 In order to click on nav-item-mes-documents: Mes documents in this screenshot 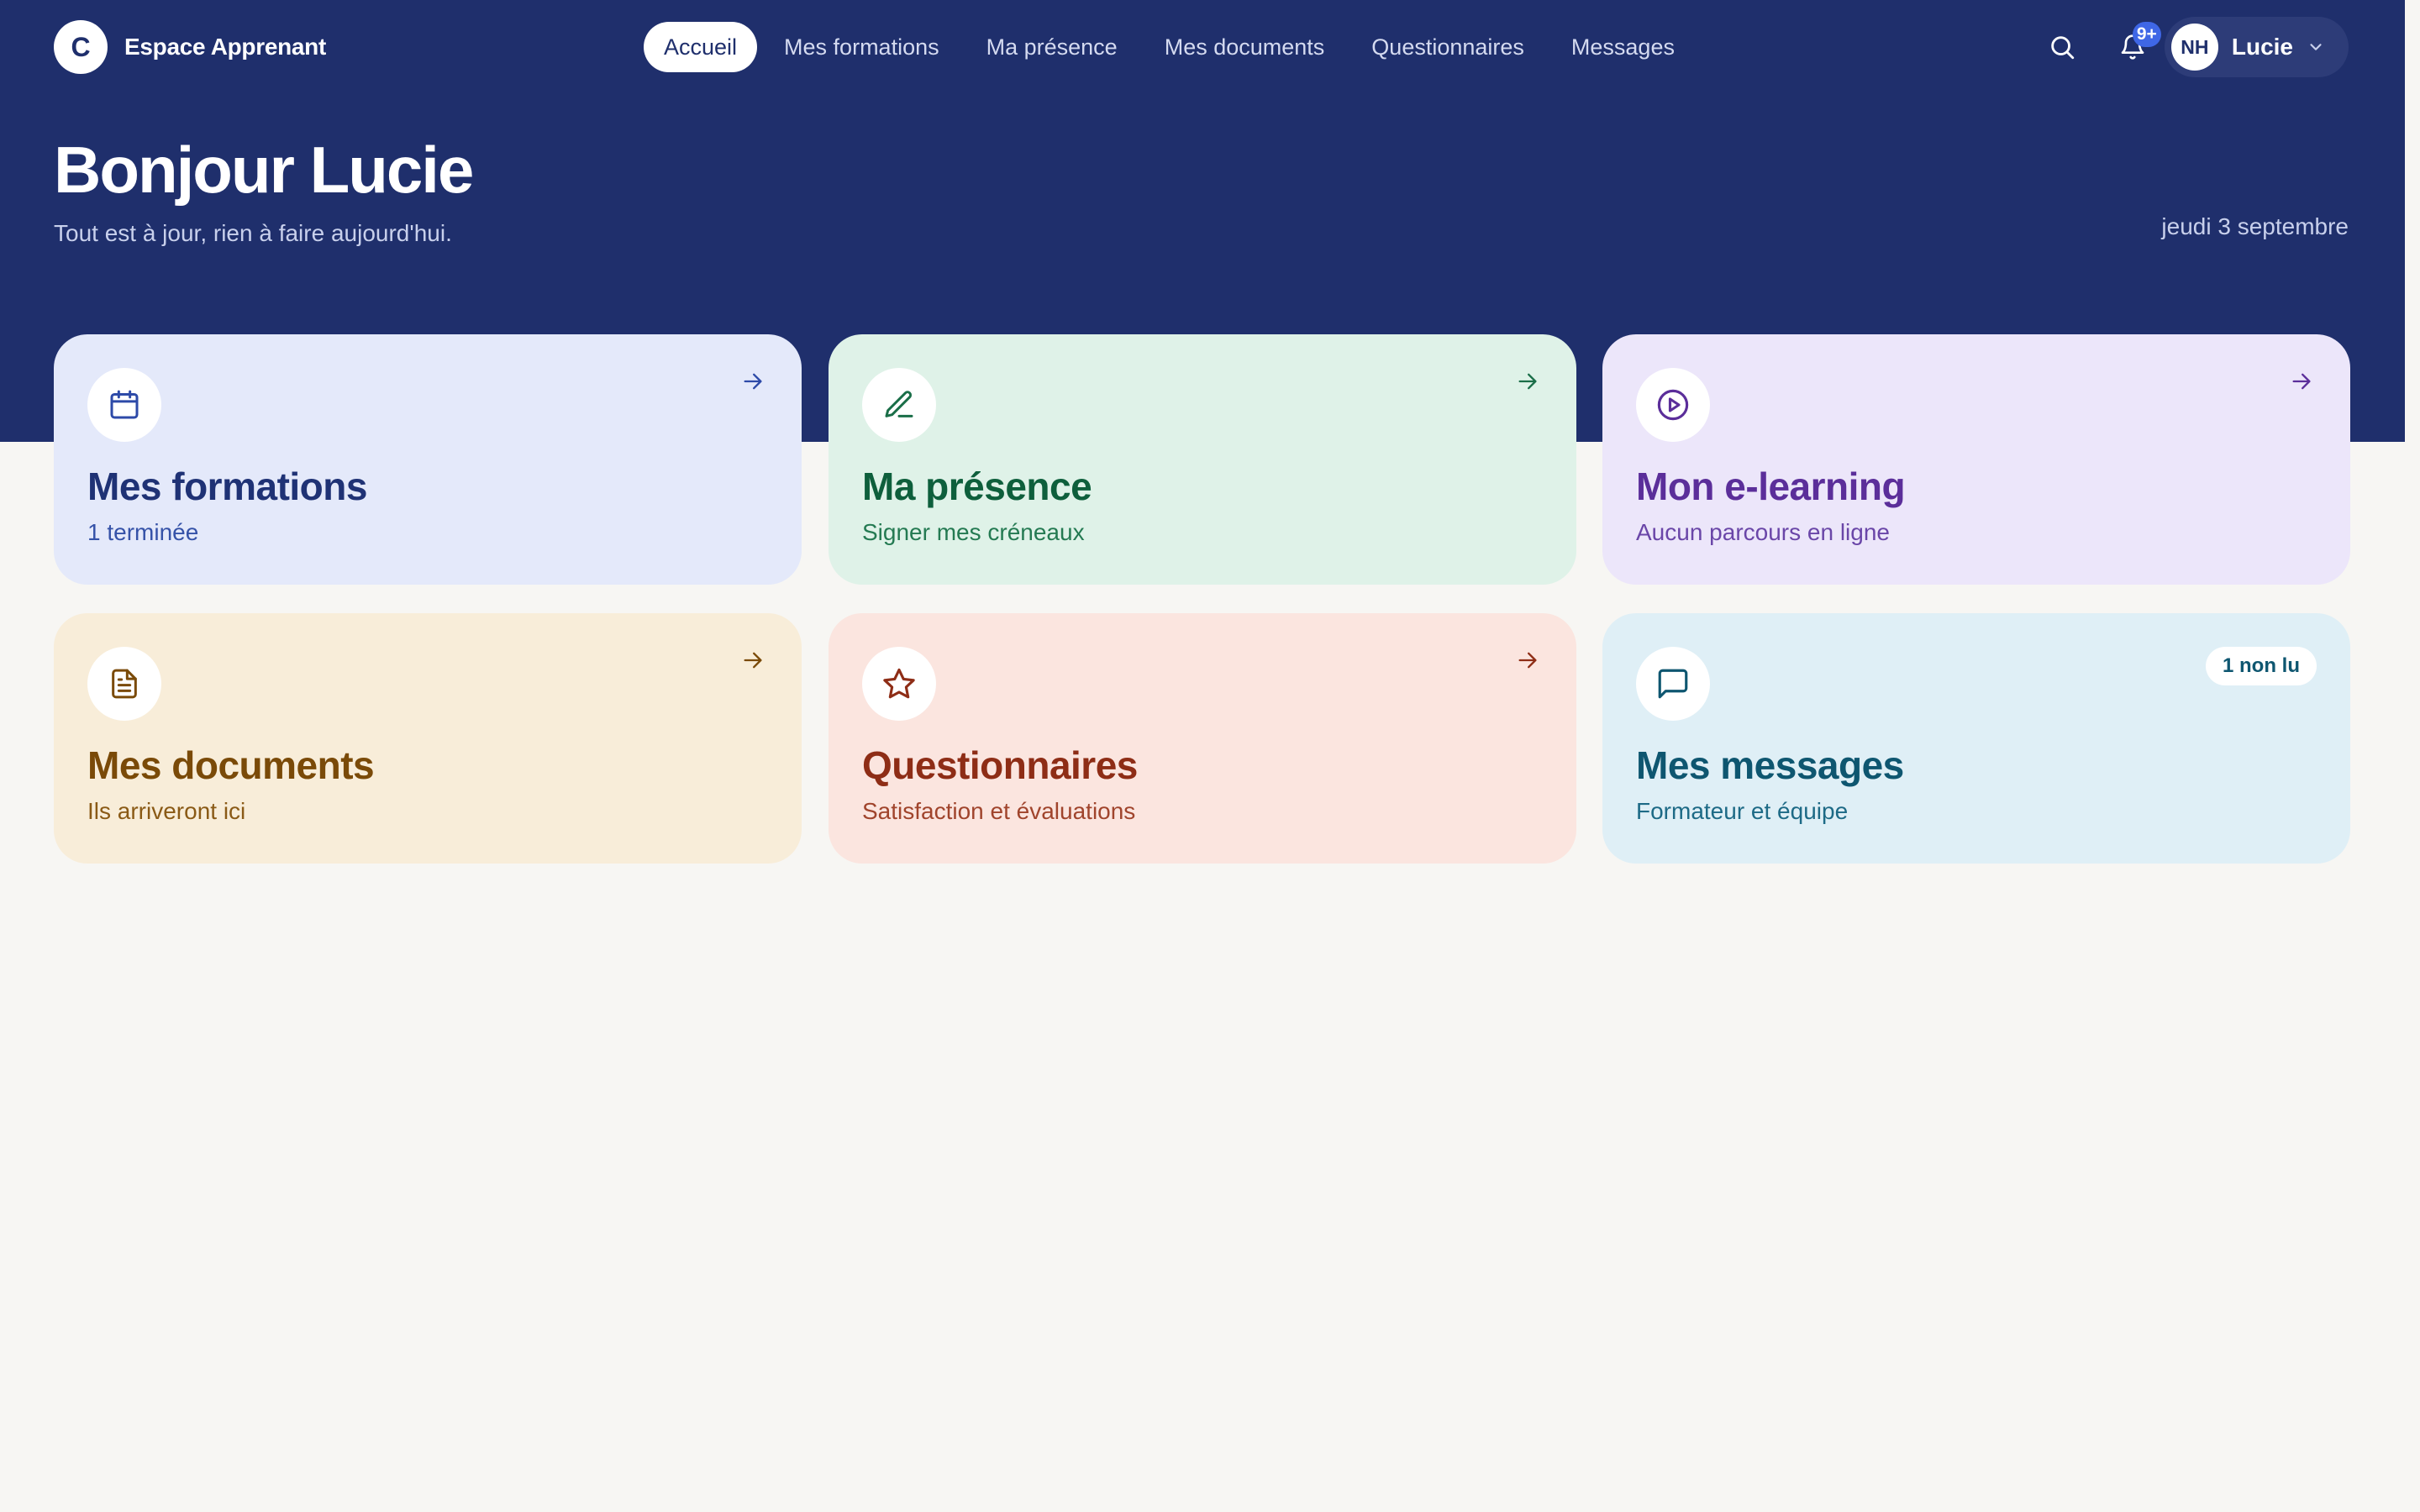, I will do `click(1244, 47)`.